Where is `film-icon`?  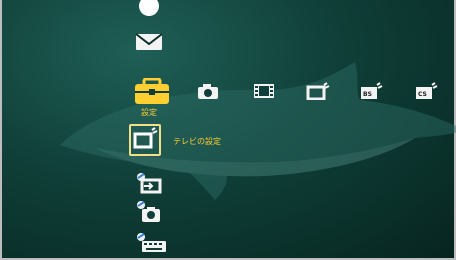 film-icon is located at coordinates (264, 91).